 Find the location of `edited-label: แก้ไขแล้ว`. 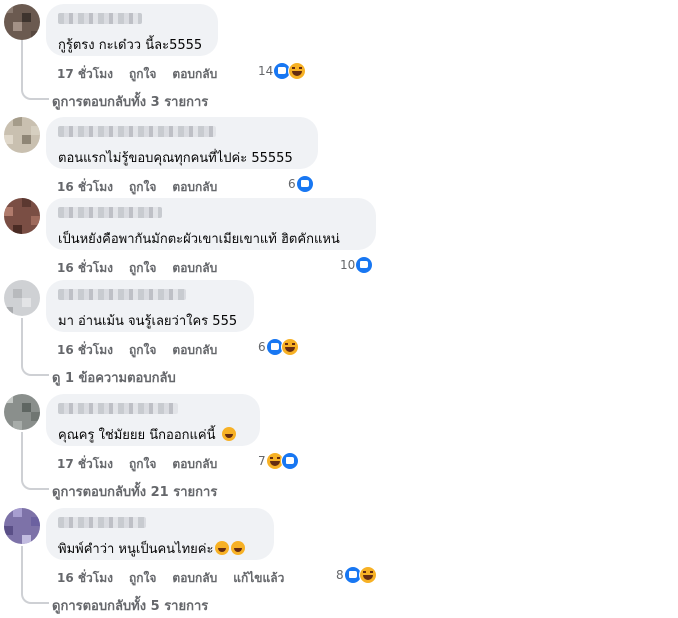

edited-label: แก้ไขแล้ว is located at coordinates (258, 578).